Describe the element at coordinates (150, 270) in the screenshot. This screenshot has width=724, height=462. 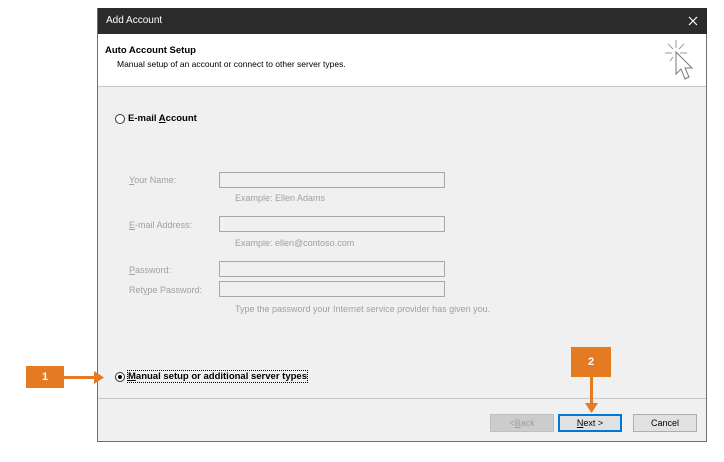
I see `password-label: Password:` at that location.